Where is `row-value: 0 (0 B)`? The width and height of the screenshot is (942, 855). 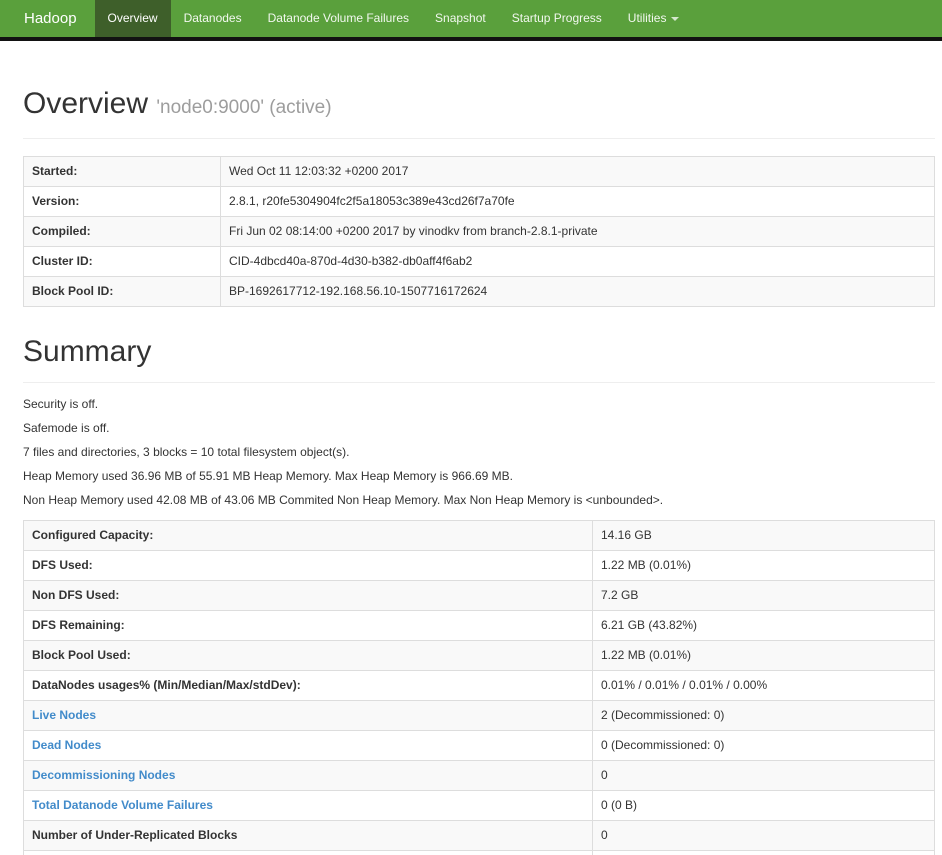 row-value: 0 (0 B) is located at coordinates (763, 805).